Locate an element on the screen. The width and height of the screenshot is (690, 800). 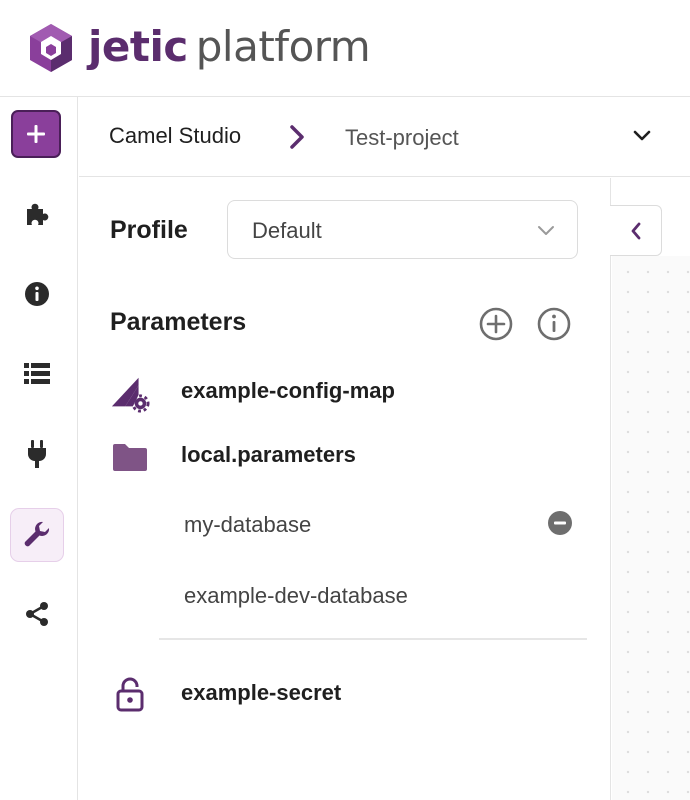
list-item-config-map: example-config-map is located at coordinates (345, 390).